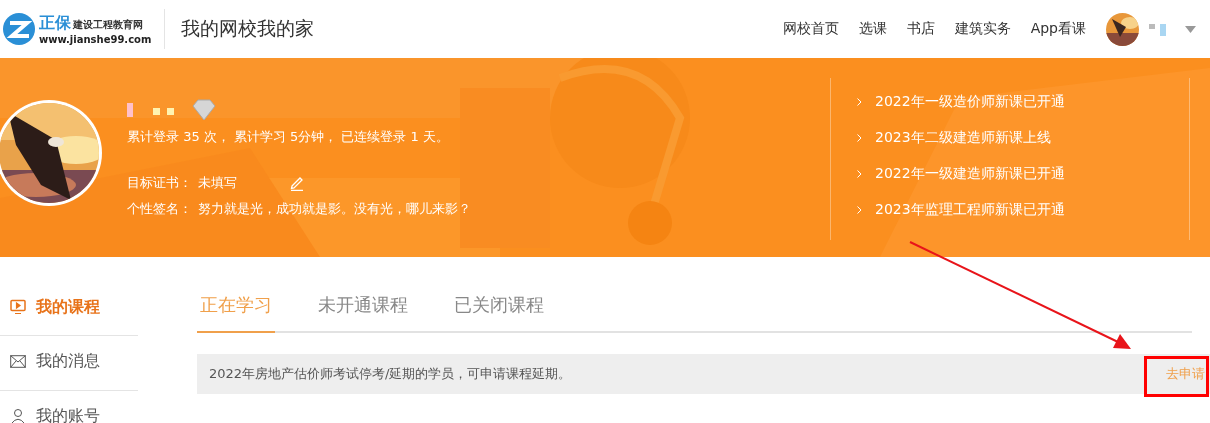 This screenshot has height=423, width=1210. Describe the element at coordinates (236, 313) in the screenshot. I see `tab: 正在学习` at that location.